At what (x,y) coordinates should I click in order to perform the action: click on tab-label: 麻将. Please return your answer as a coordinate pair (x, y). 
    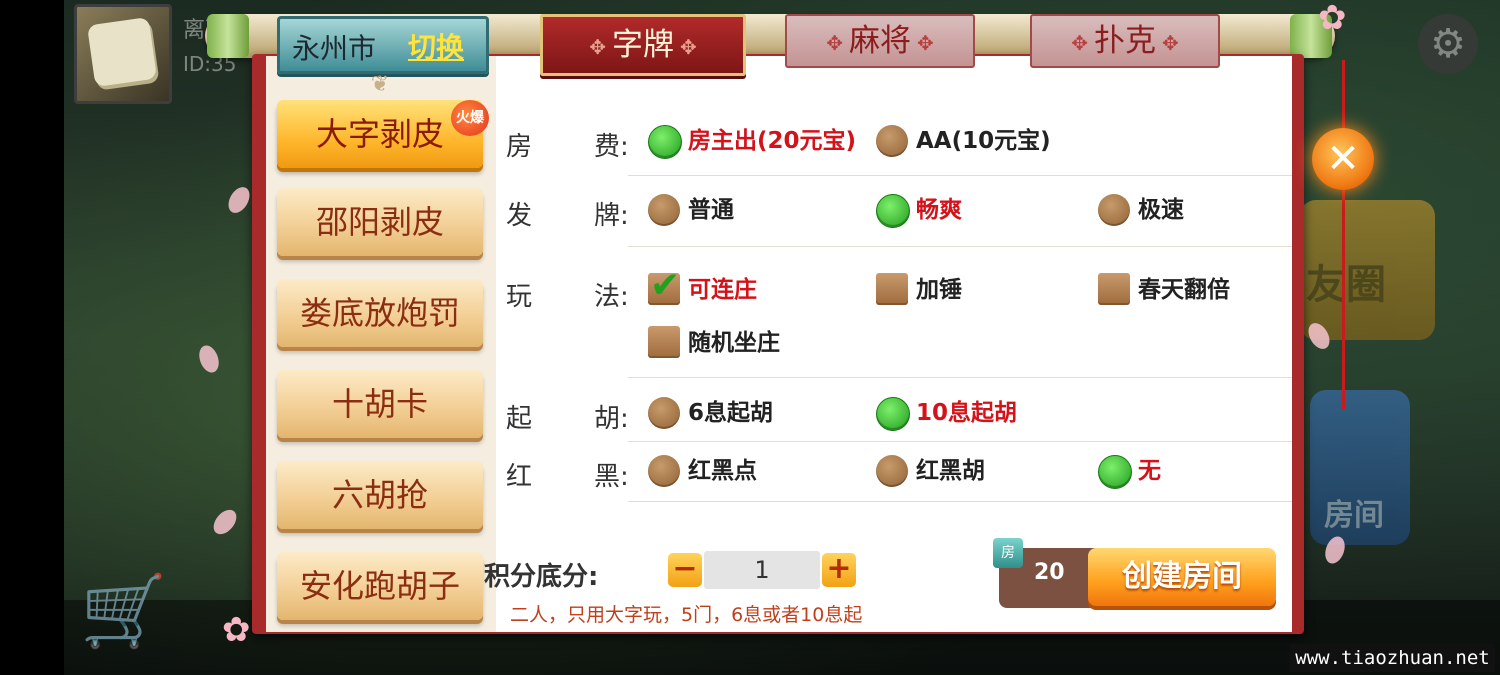
    Looking at the image, I should click on (880, 41).